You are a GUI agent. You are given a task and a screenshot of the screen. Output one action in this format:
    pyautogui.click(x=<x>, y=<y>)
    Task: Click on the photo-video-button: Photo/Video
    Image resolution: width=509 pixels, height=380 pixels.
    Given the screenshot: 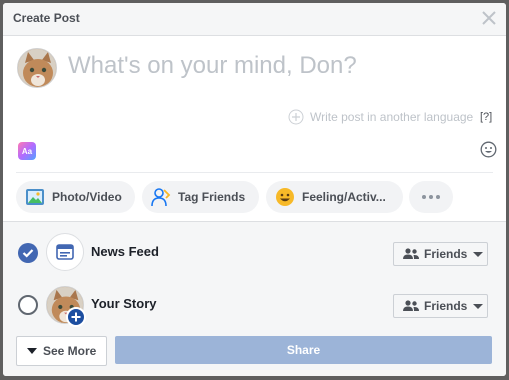 What is the action you would take?
    pyautogui.click(x=75, y=197)
    